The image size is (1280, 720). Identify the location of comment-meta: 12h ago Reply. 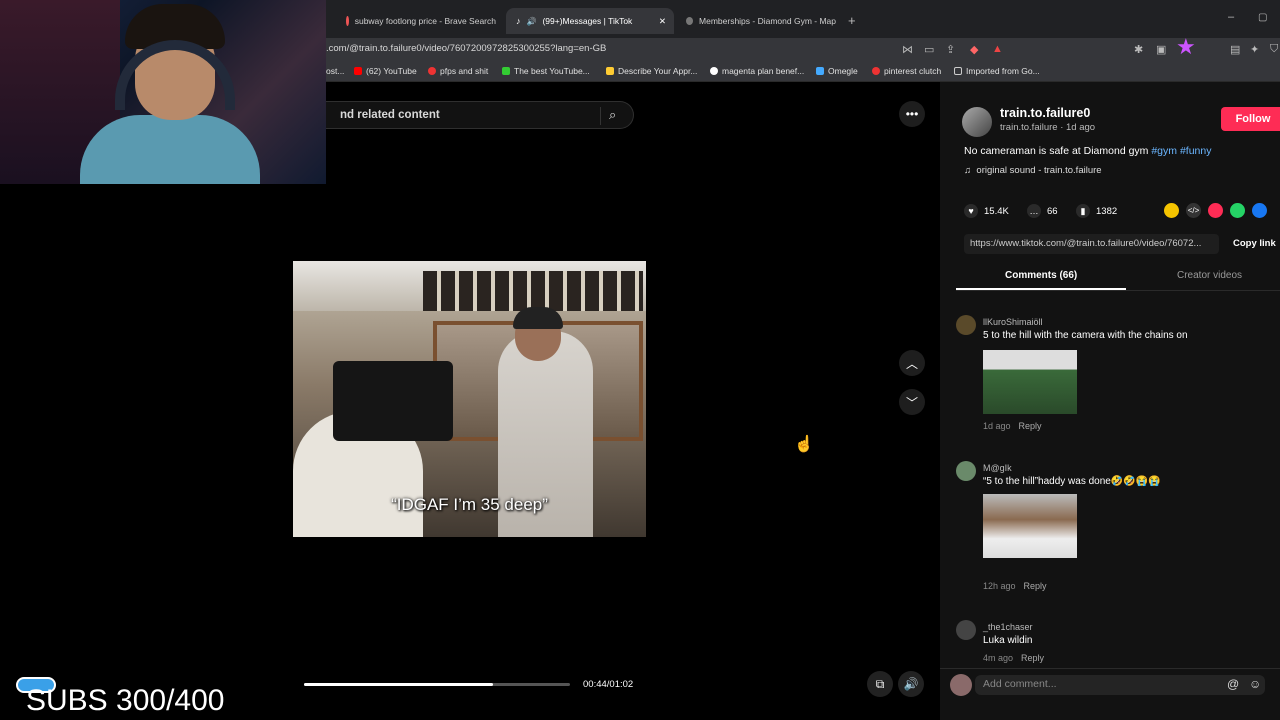
(1015, 586).